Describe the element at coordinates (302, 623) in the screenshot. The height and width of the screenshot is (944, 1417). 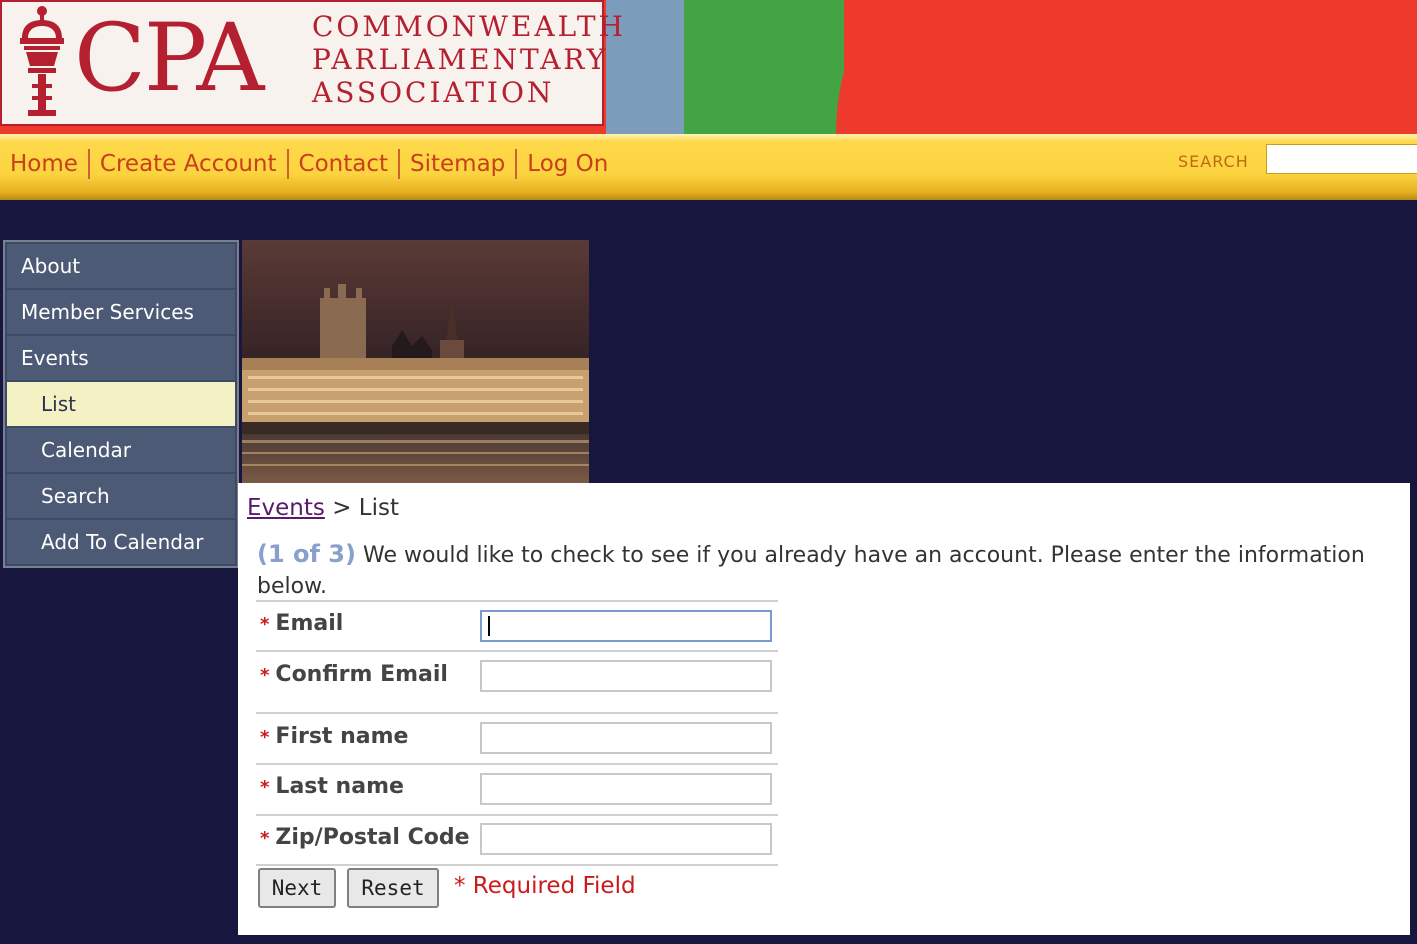
I see `email-label: * Email` at that location.